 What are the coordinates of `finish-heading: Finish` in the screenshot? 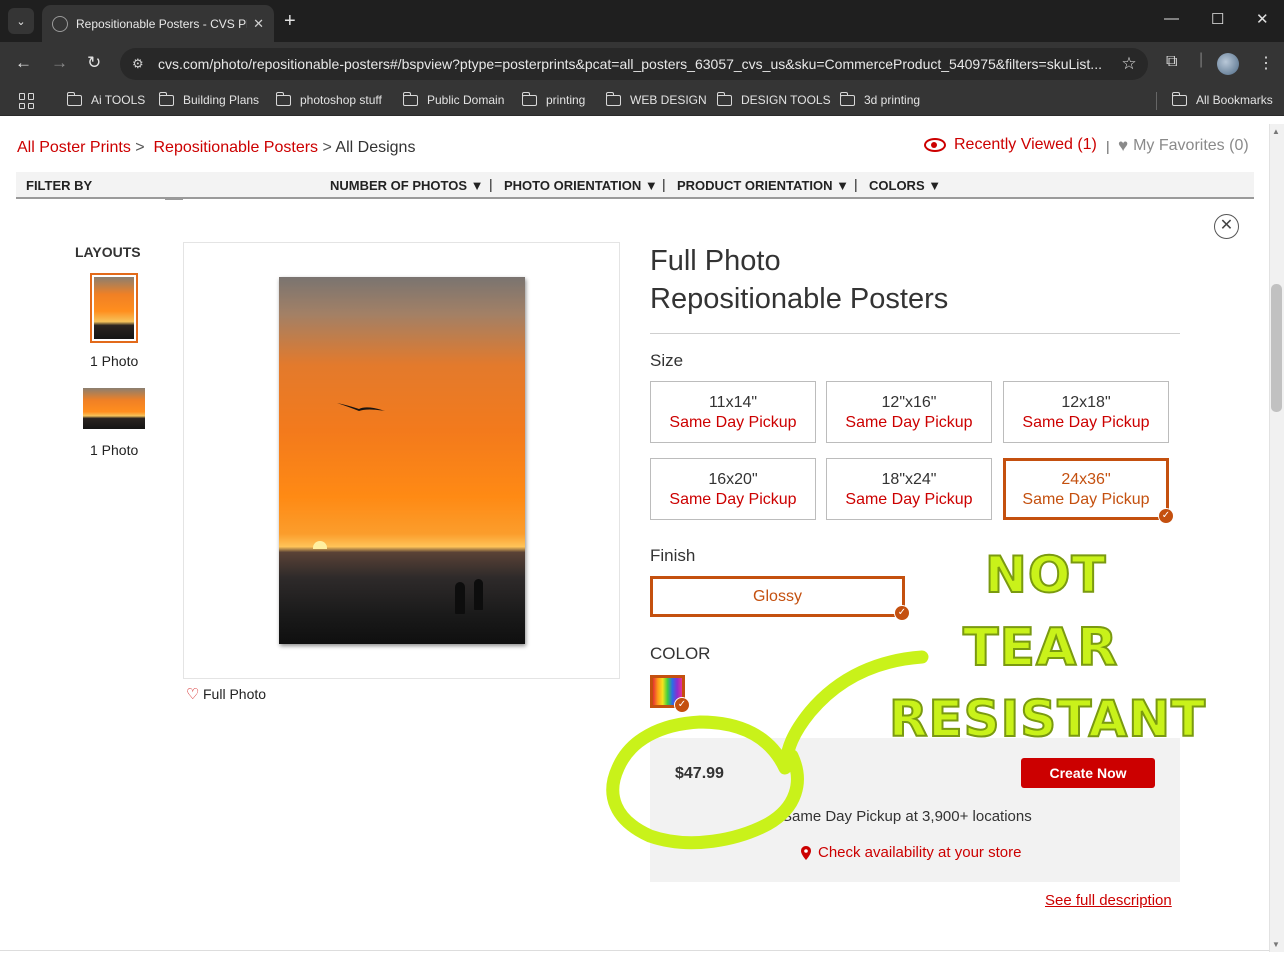 It's located at (673, 555).